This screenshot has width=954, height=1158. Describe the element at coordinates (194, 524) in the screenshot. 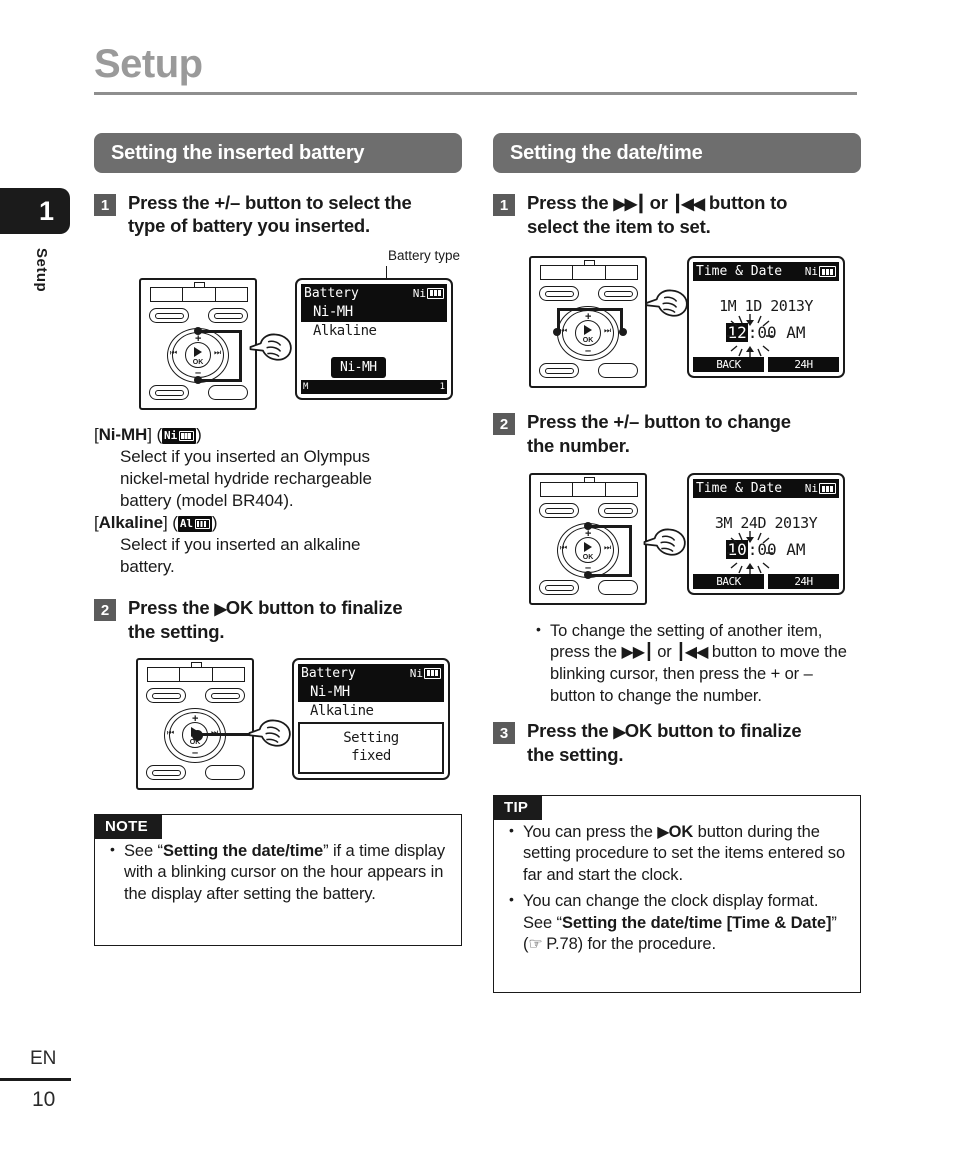

I see `alkaline-battery-icon: Al` at that location.